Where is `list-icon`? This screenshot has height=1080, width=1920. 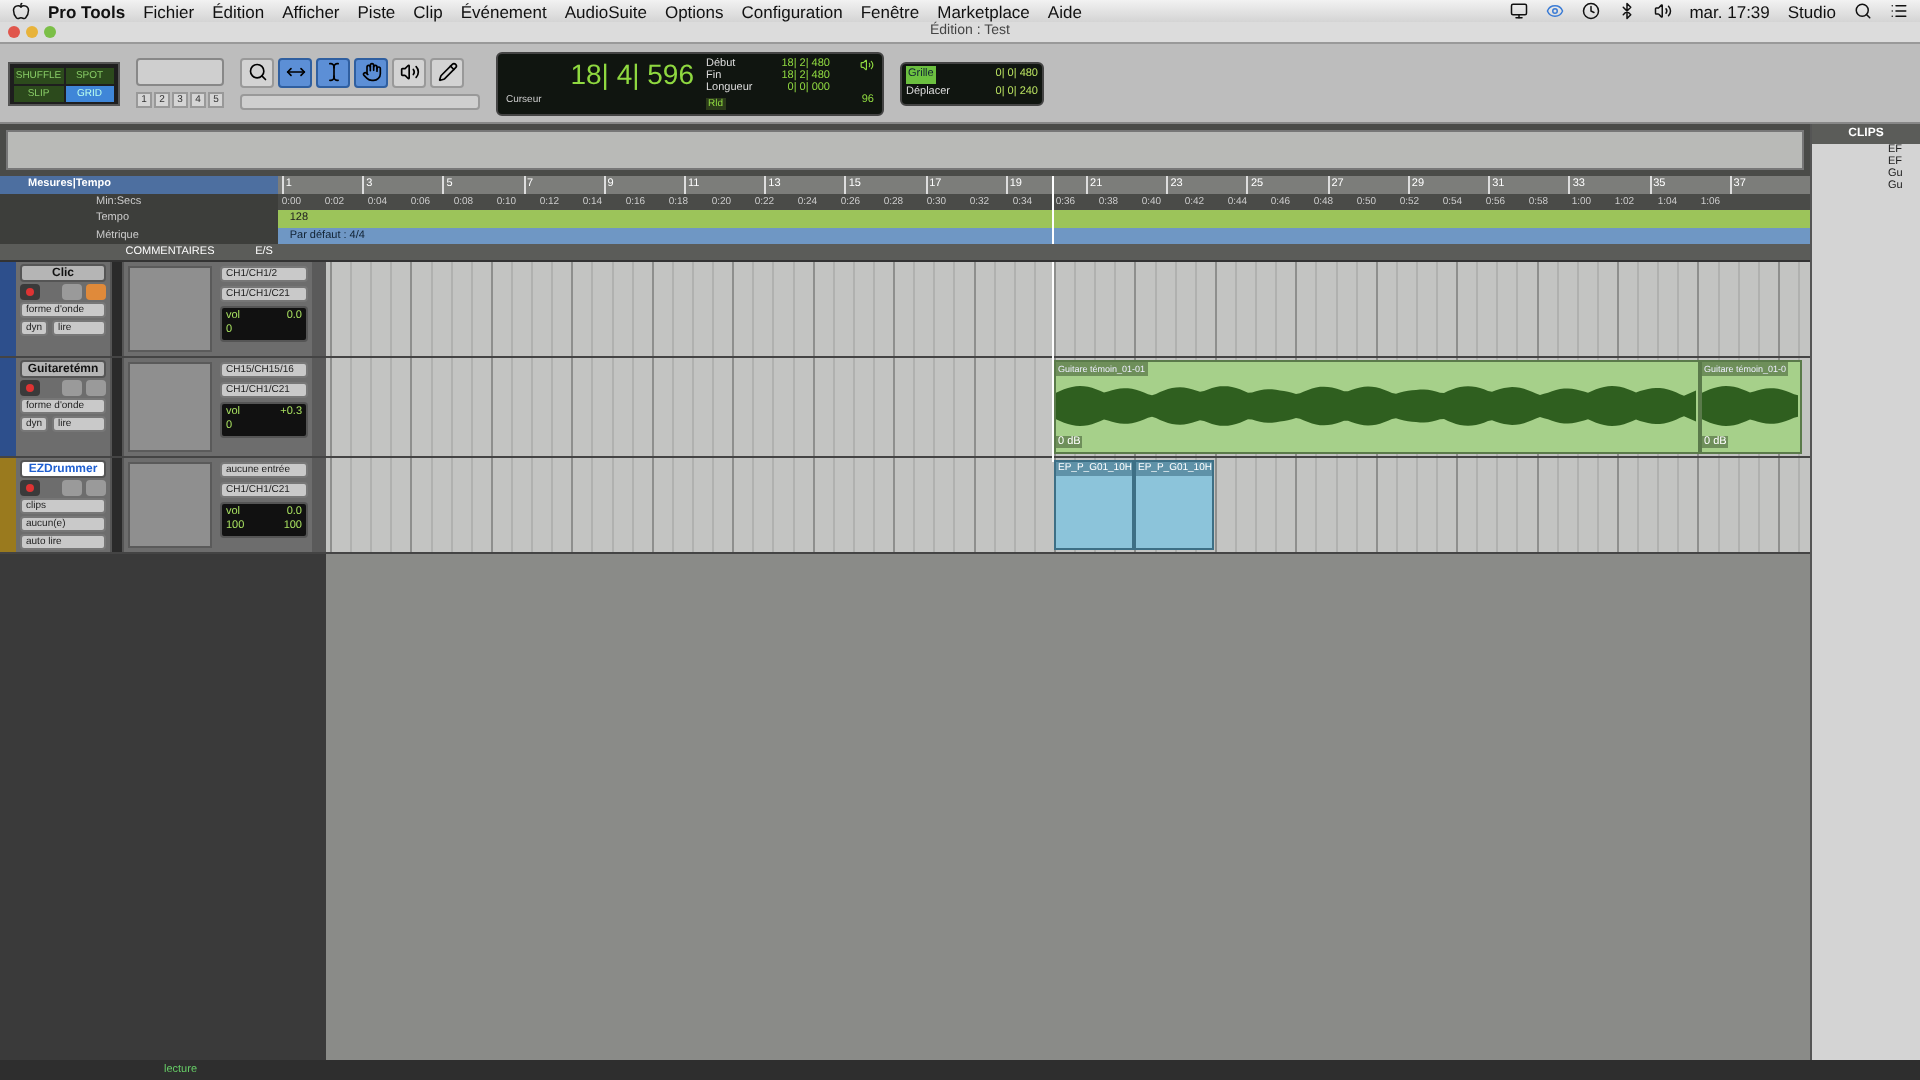
list-icon is located at coordinates (1899, 11).